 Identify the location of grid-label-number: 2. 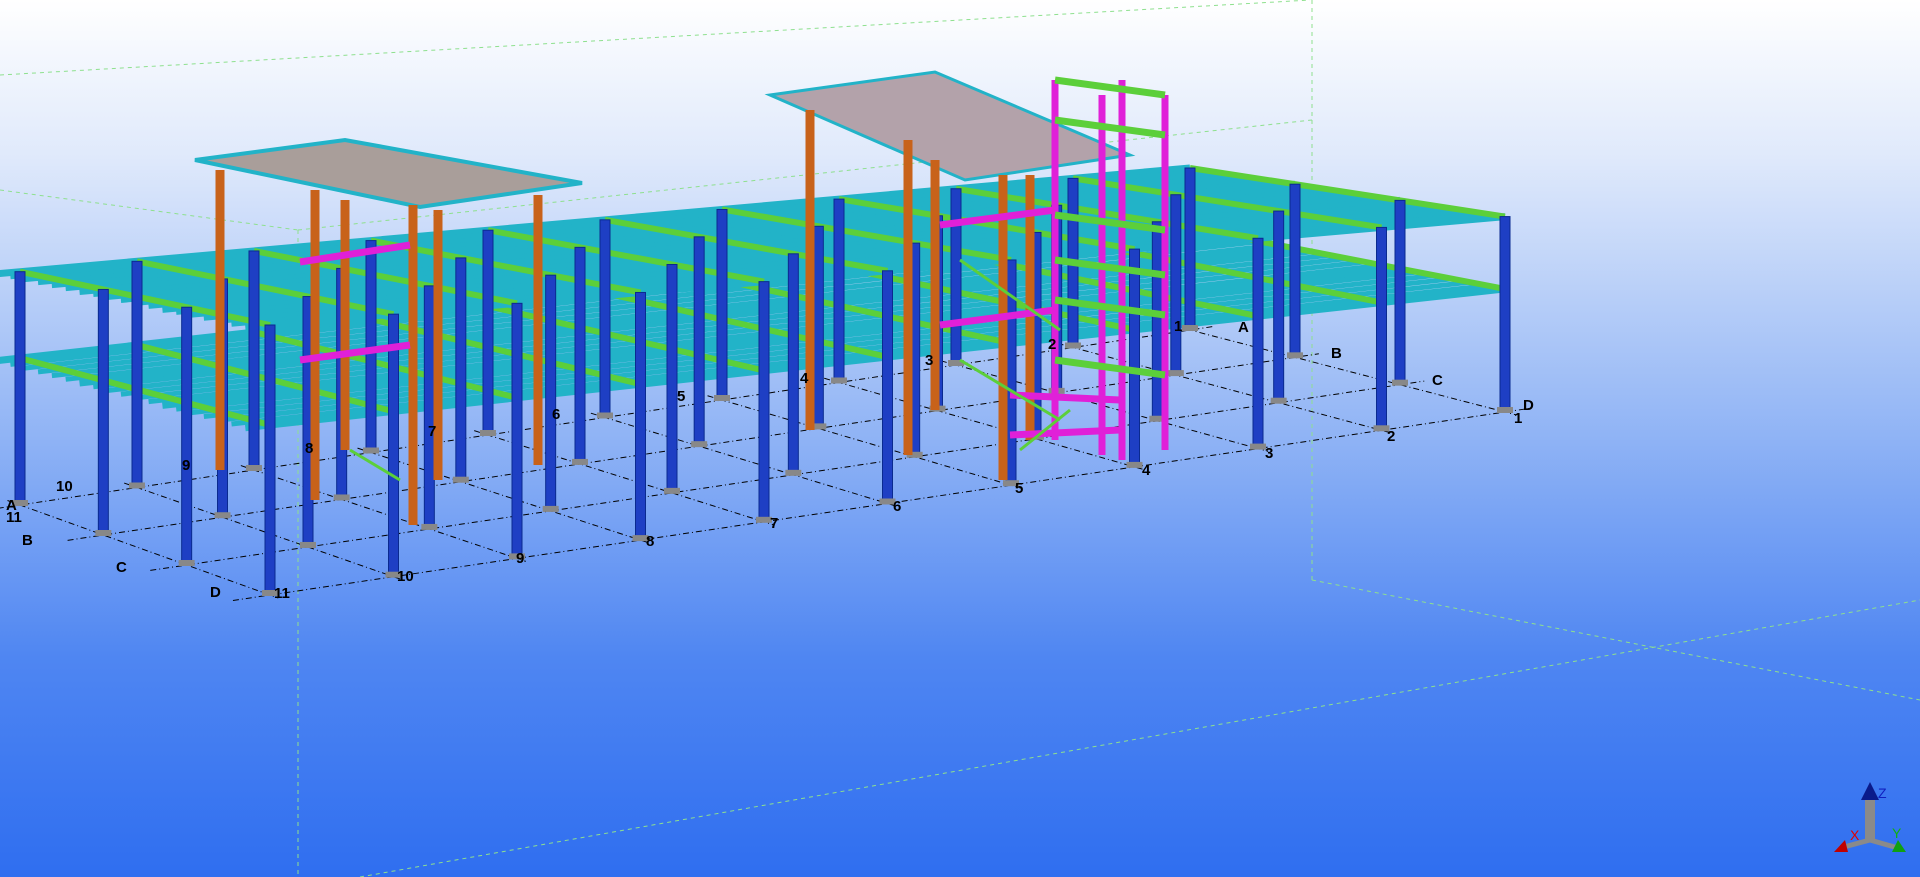
(1052, 344).